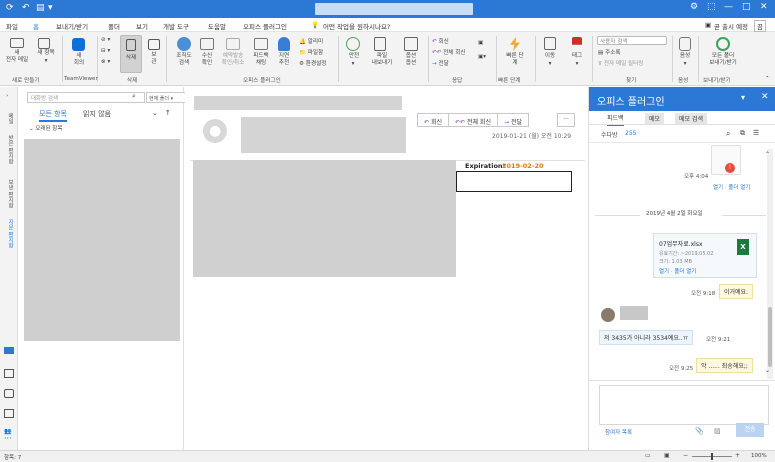  What do you see at coordinates (566, 120) in the screenshot?
I see `more-actions-button: ···` at bounding box center [566, 120].